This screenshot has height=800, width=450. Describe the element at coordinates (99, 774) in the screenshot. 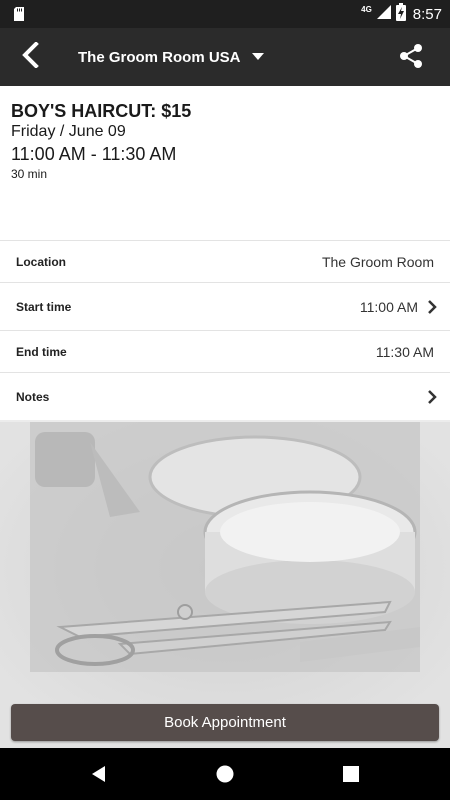

I see `nav-back-button` at that location.